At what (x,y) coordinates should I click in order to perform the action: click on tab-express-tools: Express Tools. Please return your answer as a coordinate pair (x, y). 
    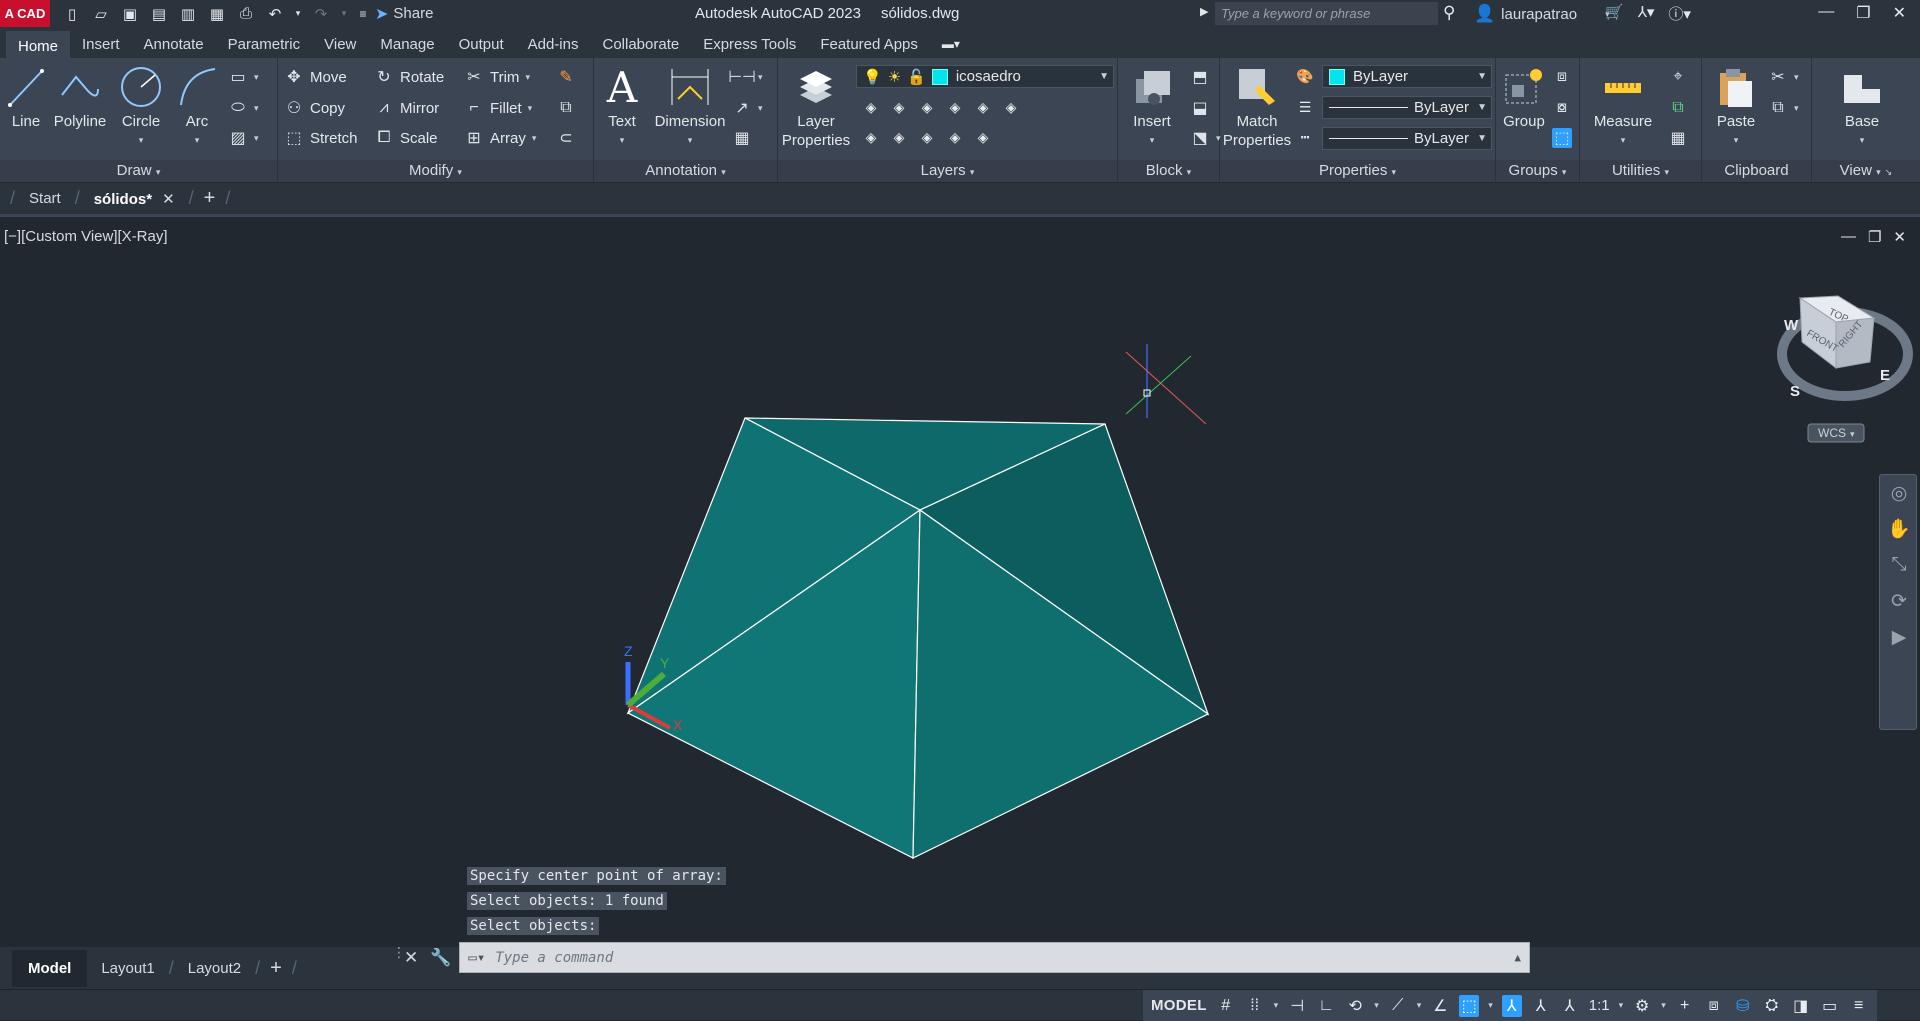
    Looking at the image, I should click on (749, 44).